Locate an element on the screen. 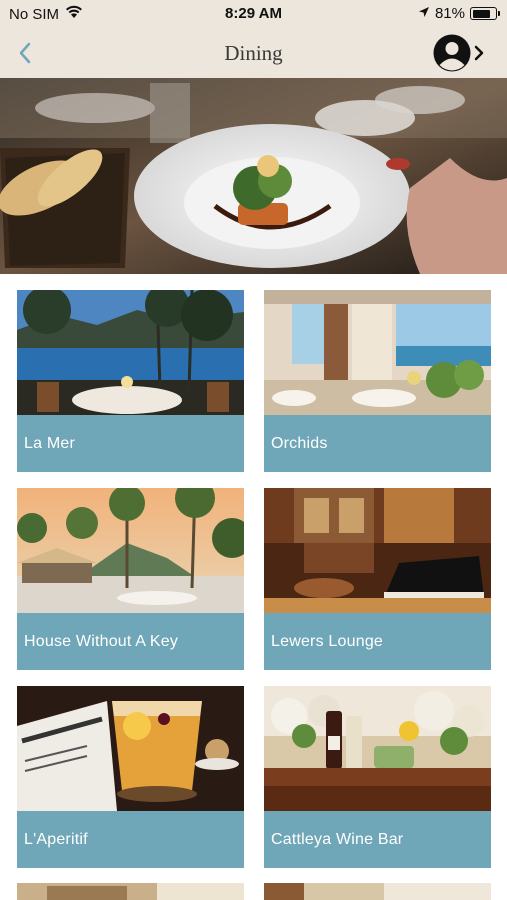 This screenshot has width=507, height=900. restaurant-name: House Without A Key is located at coordinates (101, 641).